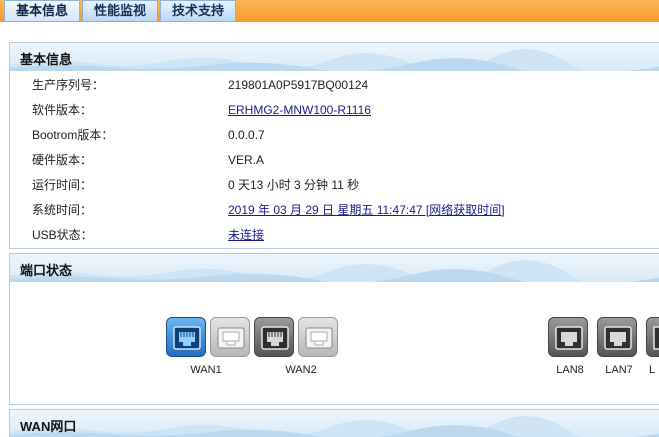 The width and height of the screenshot is (659, 437). I want to click on bootrom-version-label: Bootrom版本：, so click(73, 135).